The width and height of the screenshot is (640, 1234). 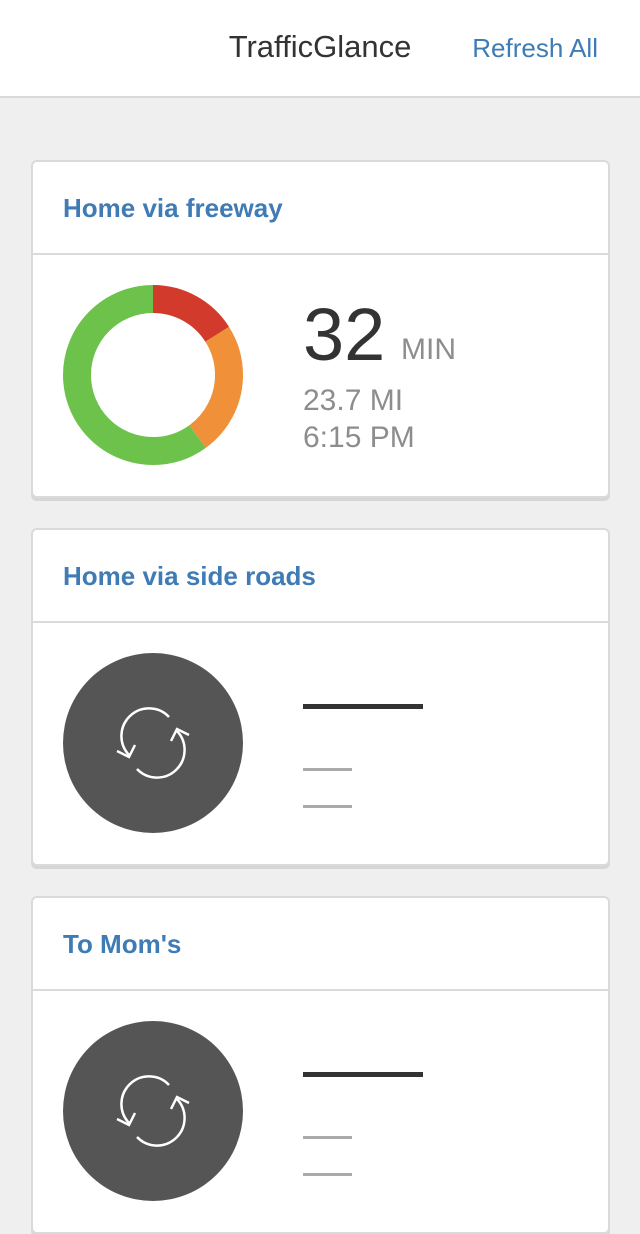 I want to click on route-title: To Mom's, so click(x=122, y=944).